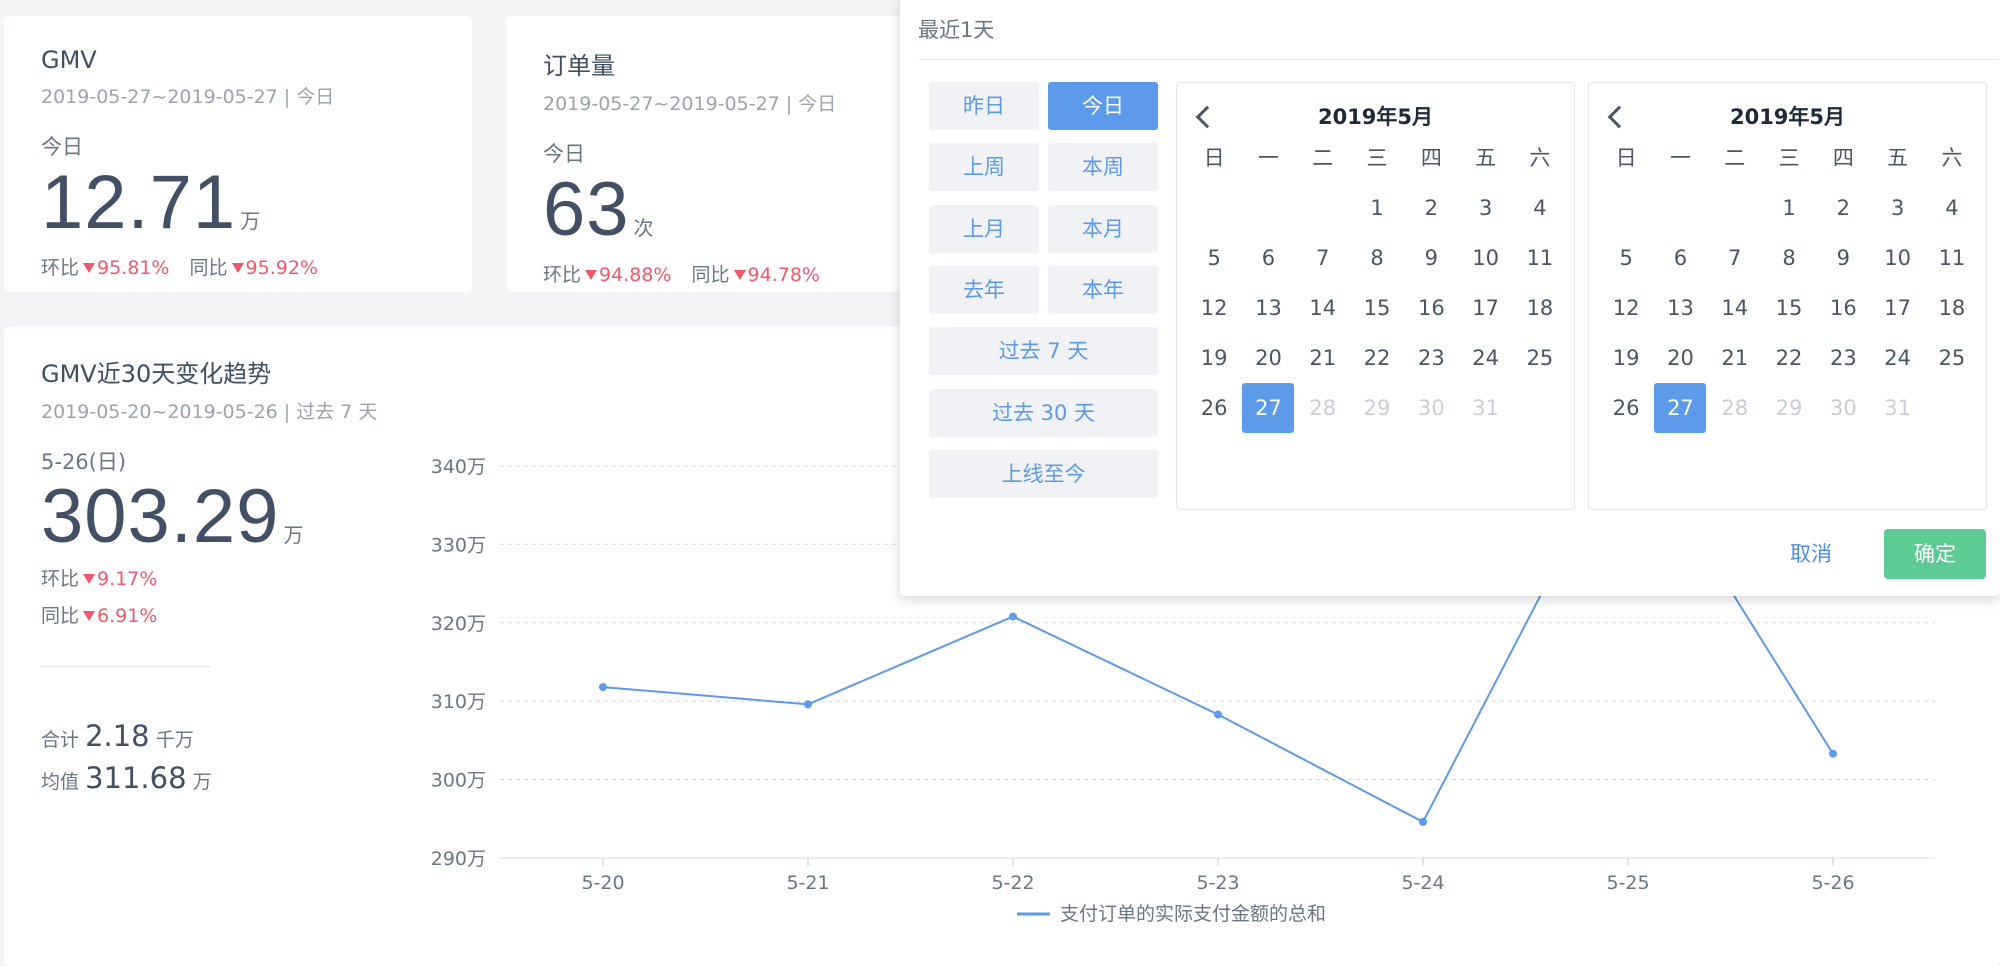 The width and height of the screenshot is (2000, 966). I want to click on quick-this-week-button: 本周, so click(1103, 167).